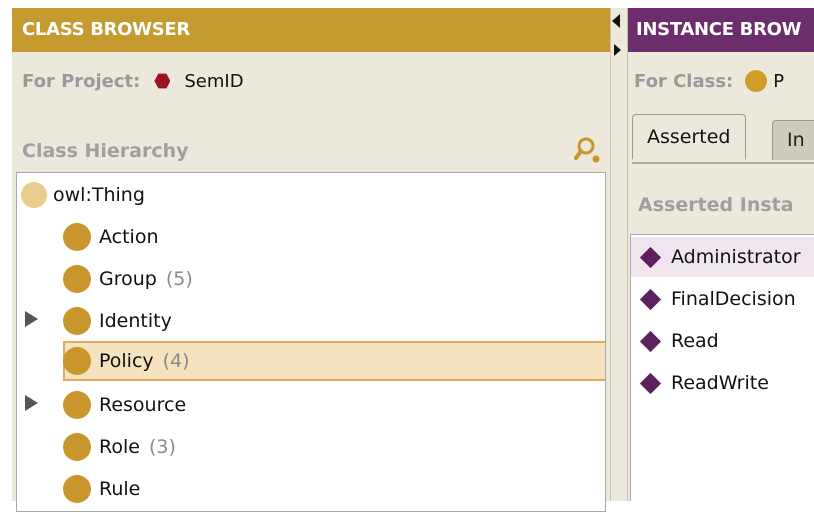 The height and width of the screenshot is (512, 814). What do you see at coordinates (31, 403) in the screenshot?
I see `expand-resource-icon` at bounding box center [31, 403].